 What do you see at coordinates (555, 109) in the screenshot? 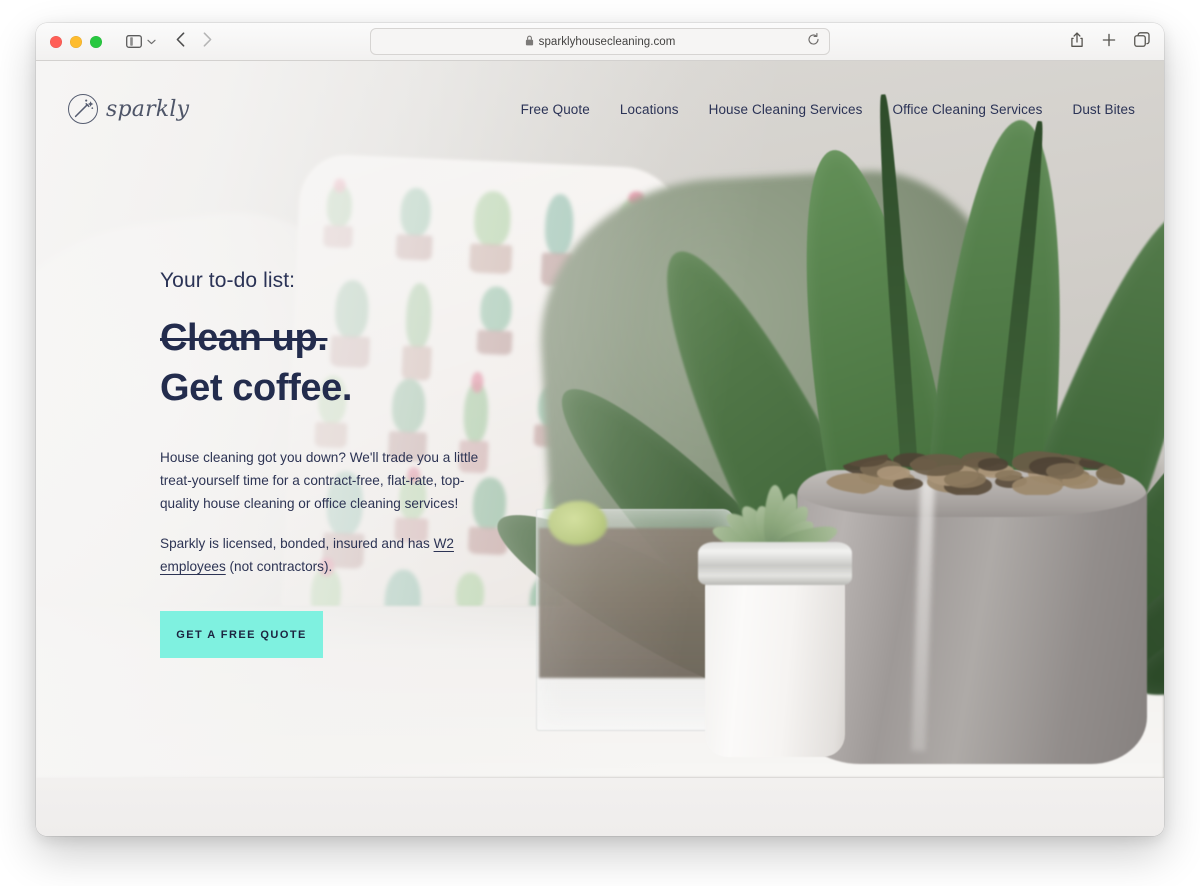
I see `nav-item-free-quote: Free Quote` at bounding box center [555, 109].